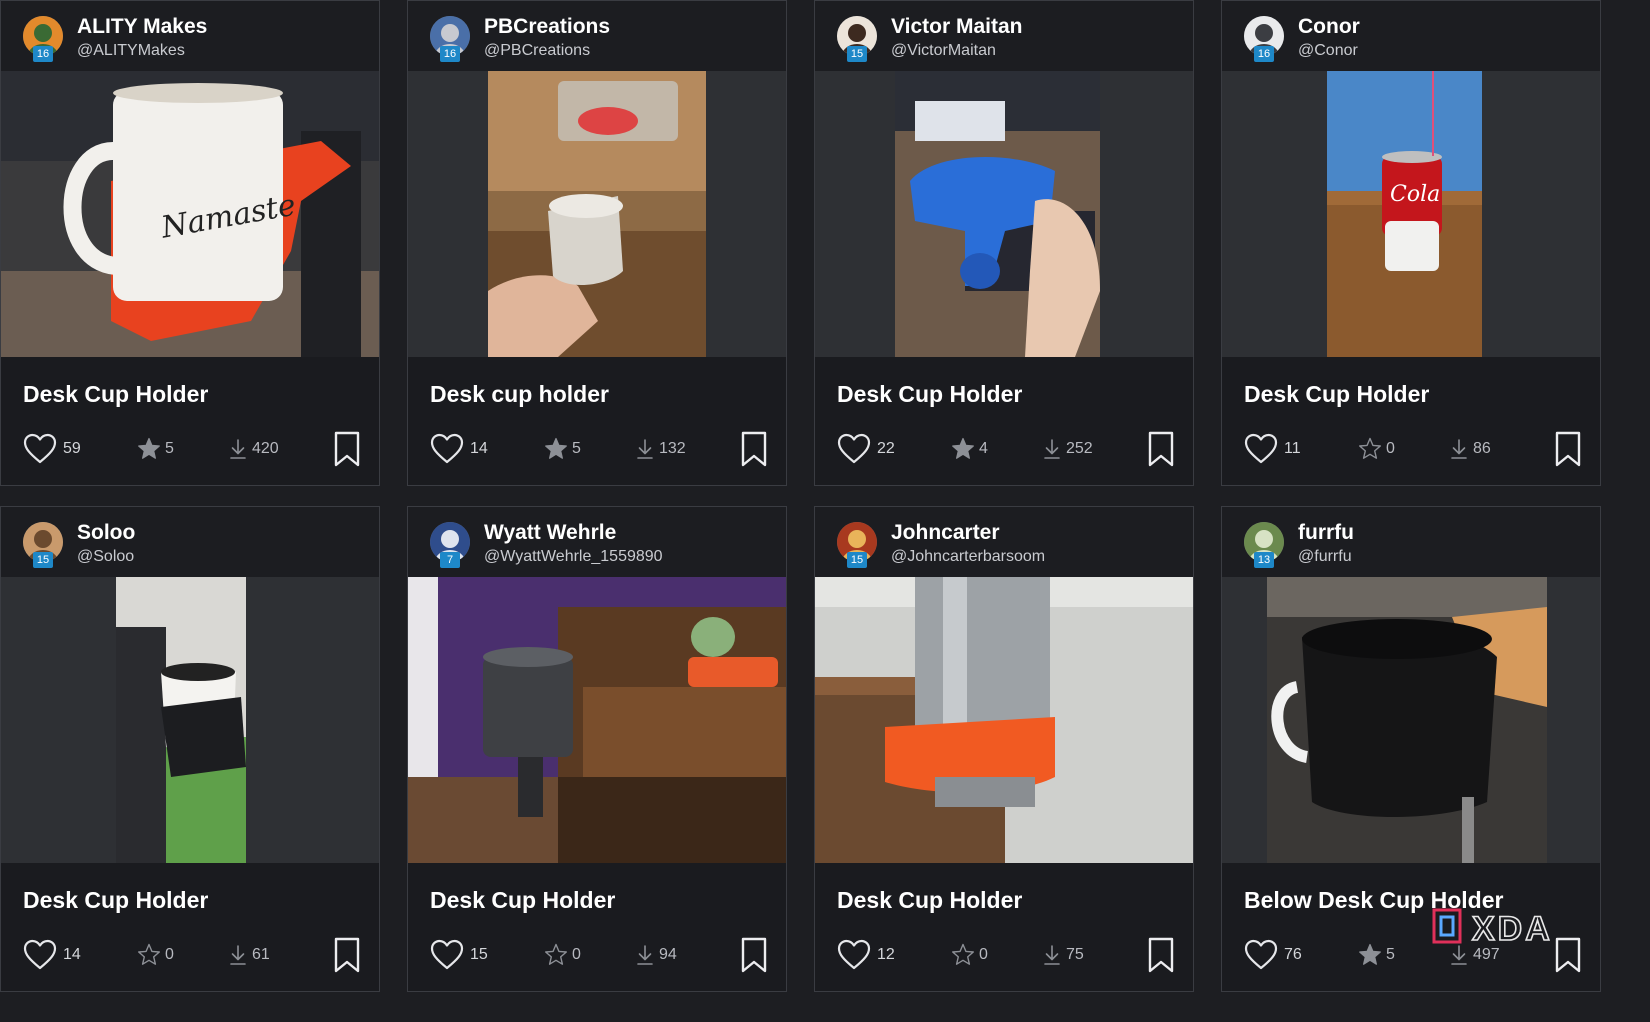 The image size is (1650, 1022). What do you see at coordinates (190, 214) in the screenshot?
I see `model-photo: Namaste` at bounding box center [190, 214].